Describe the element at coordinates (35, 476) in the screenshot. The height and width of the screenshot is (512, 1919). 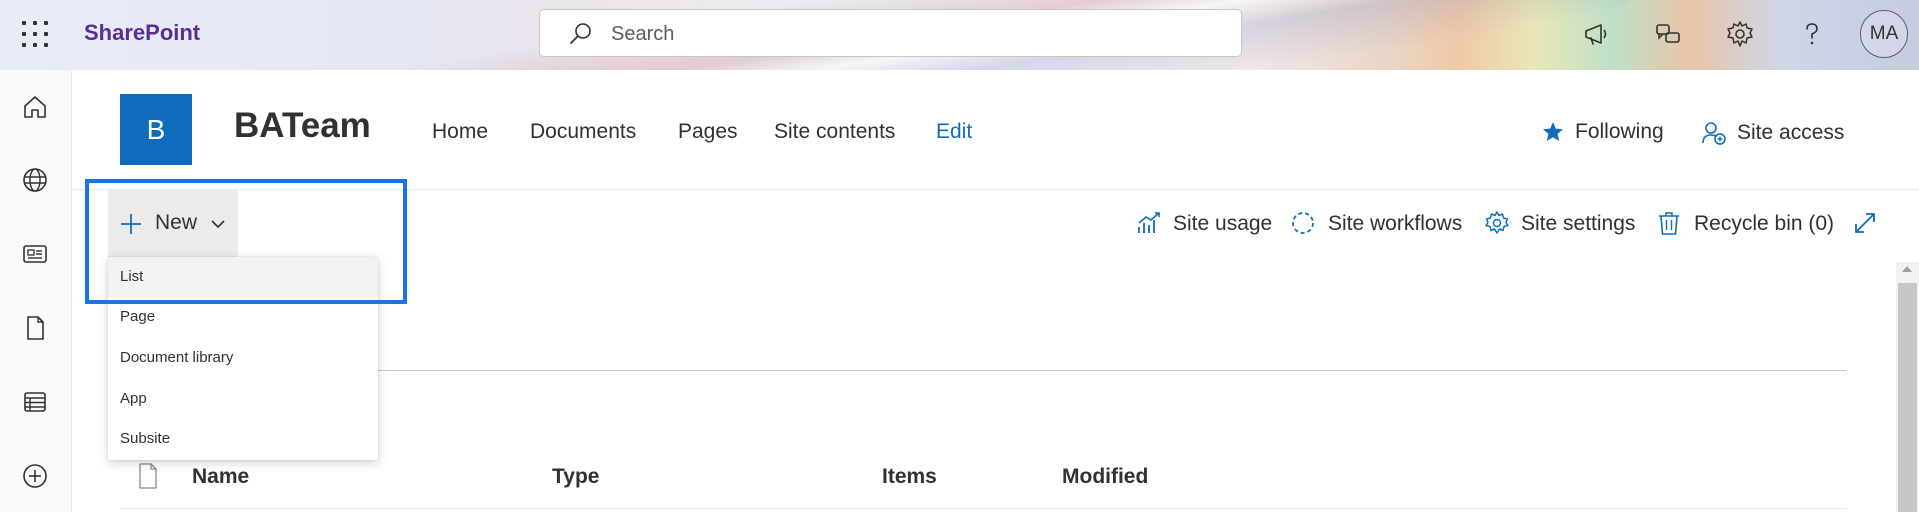
I see `add-icon` at that location.